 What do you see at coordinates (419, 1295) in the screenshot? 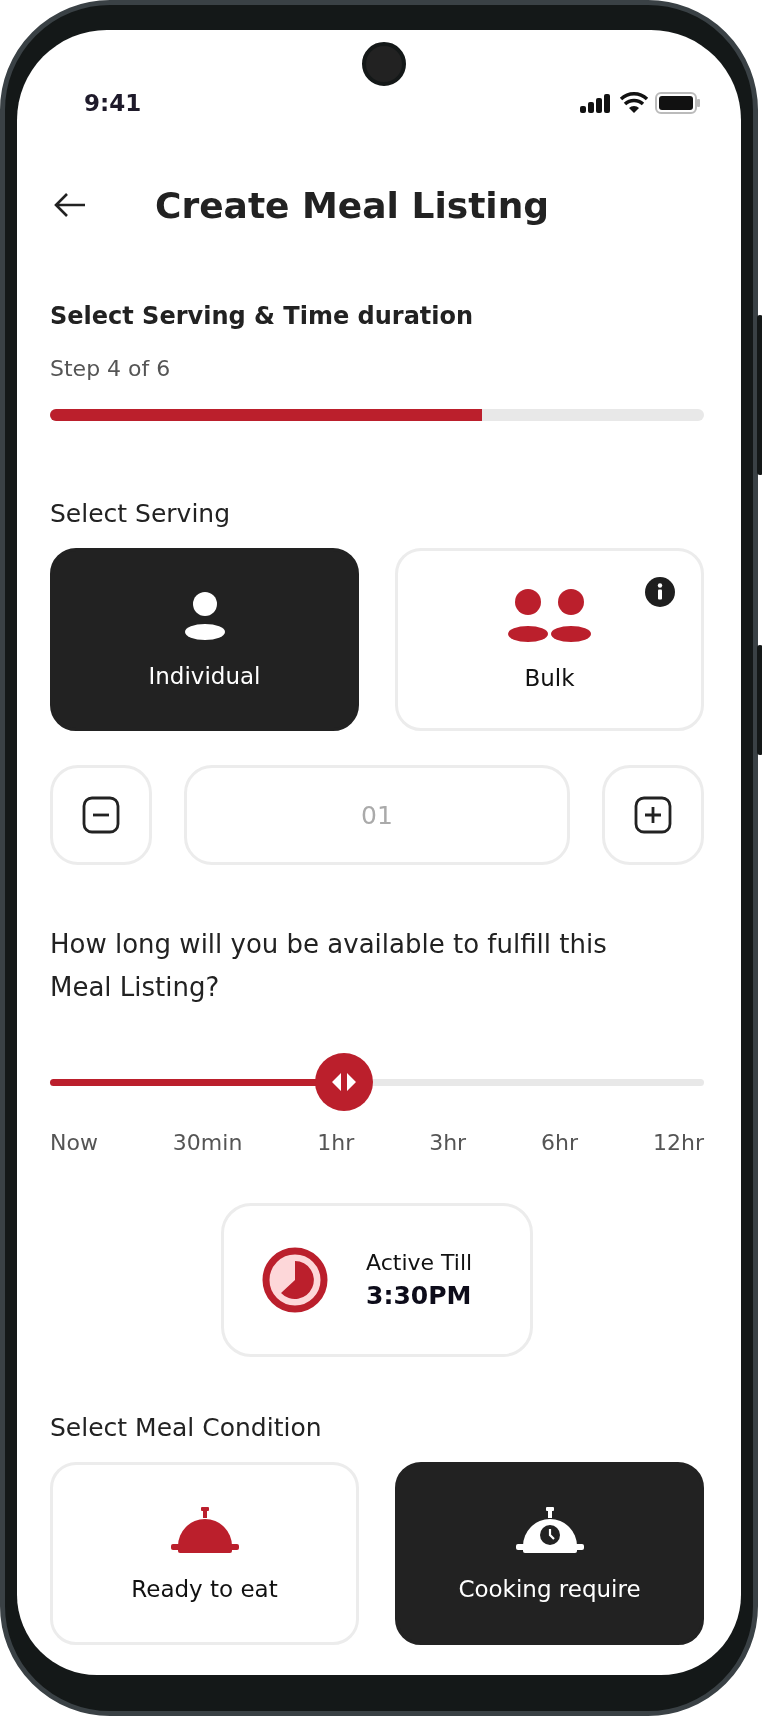
I see `active-till-time: 3:30PM` at bounding box center [419, 1295].